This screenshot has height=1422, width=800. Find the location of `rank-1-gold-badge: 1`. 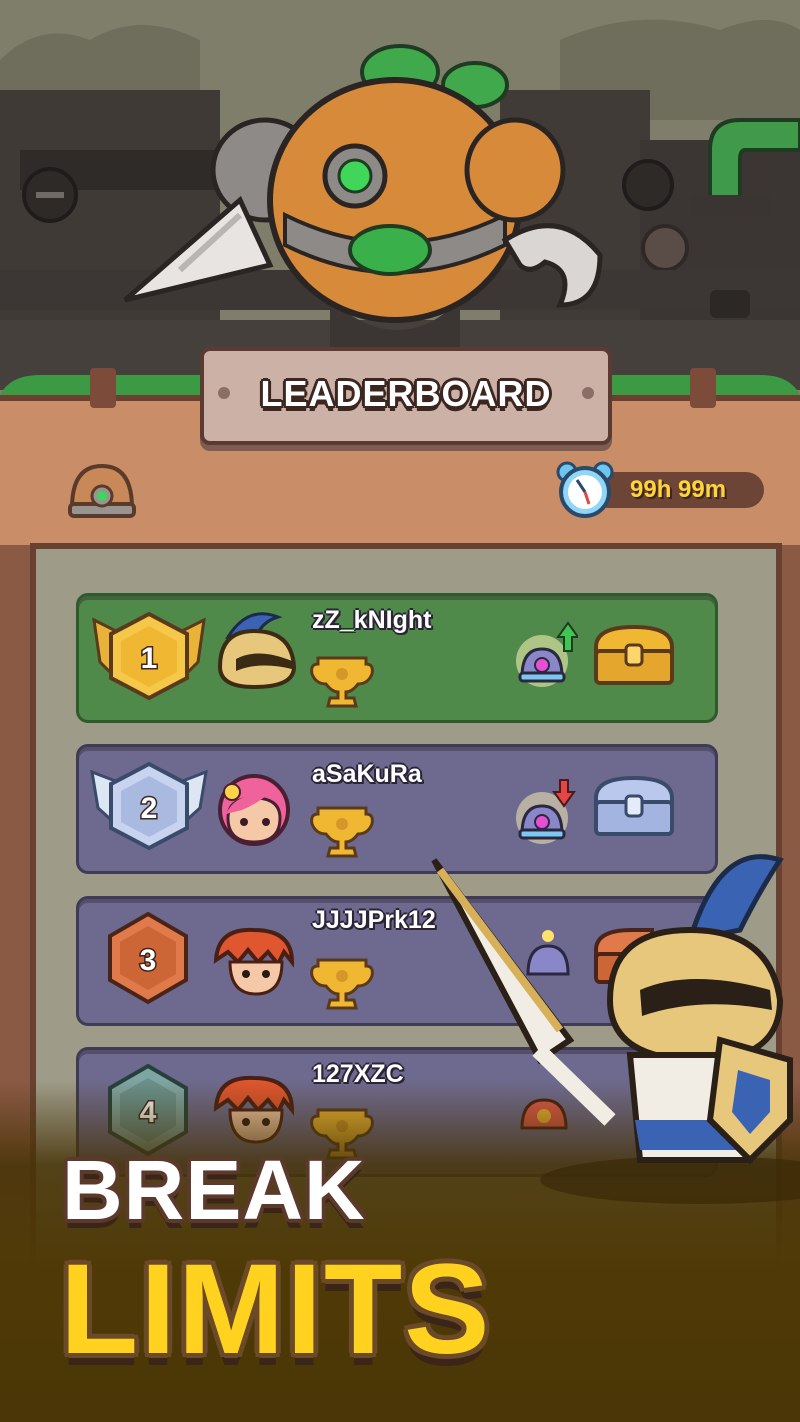

rank-1-gold-badge: 1 is located at coordinates (149, 656).